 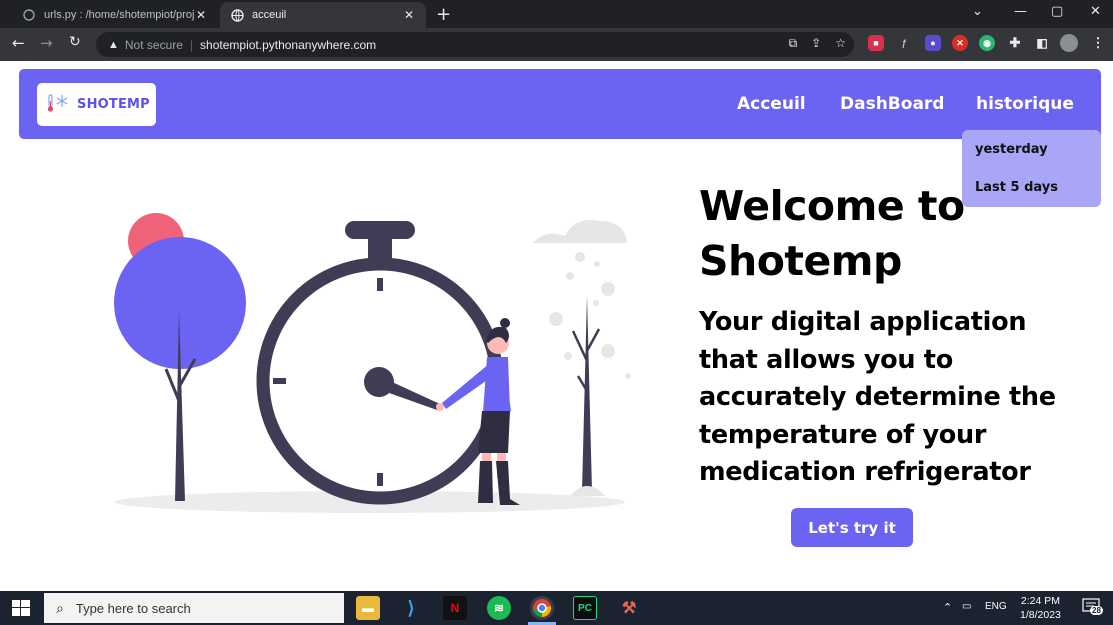 What do you see at coordinates (826, 359) in the screenshot?
I see `hero-subtitle-line: that allows you to` at bounding box center [826, 359].